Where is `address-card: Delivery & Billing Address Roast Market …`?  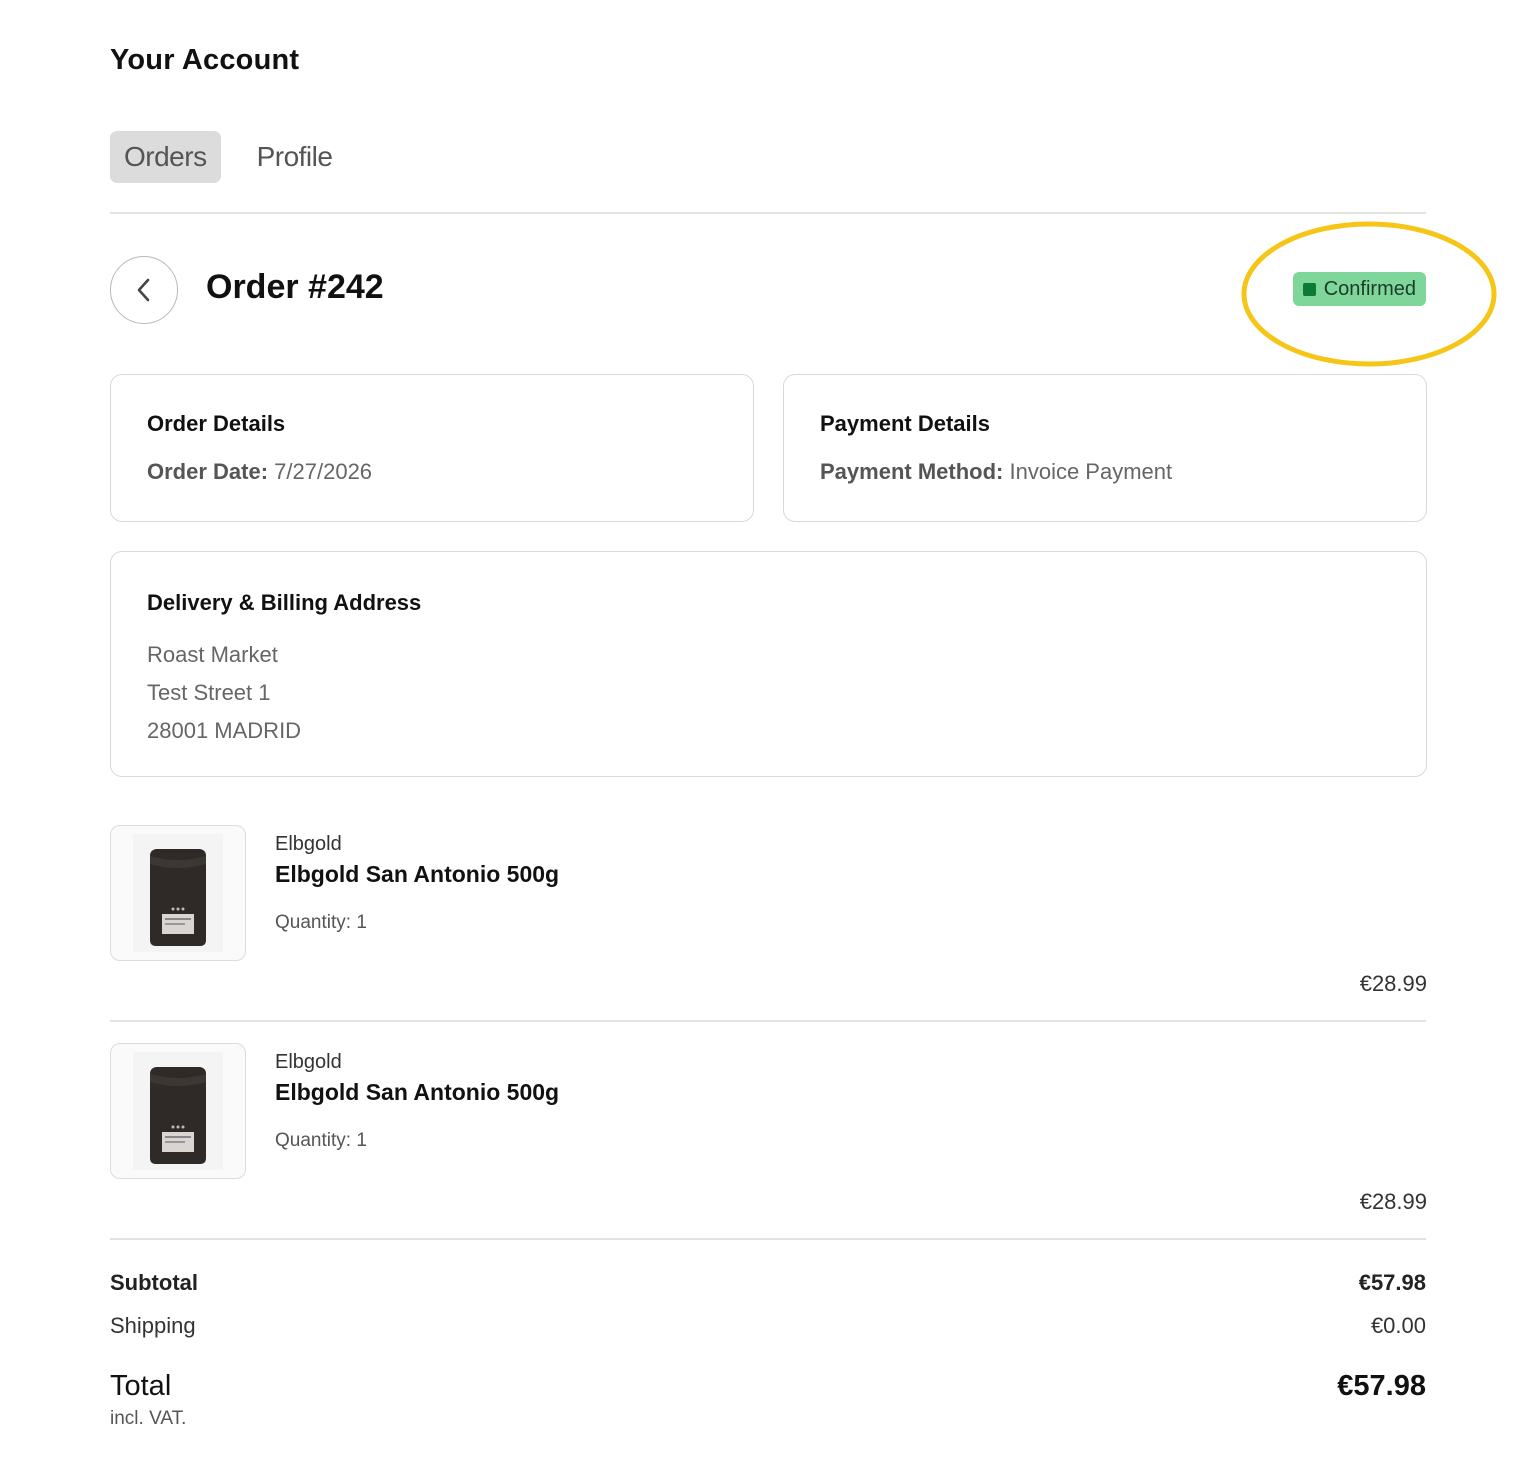
address-card: Delivery & Billing Address Roast Market … is located at coordinates (768, 664).